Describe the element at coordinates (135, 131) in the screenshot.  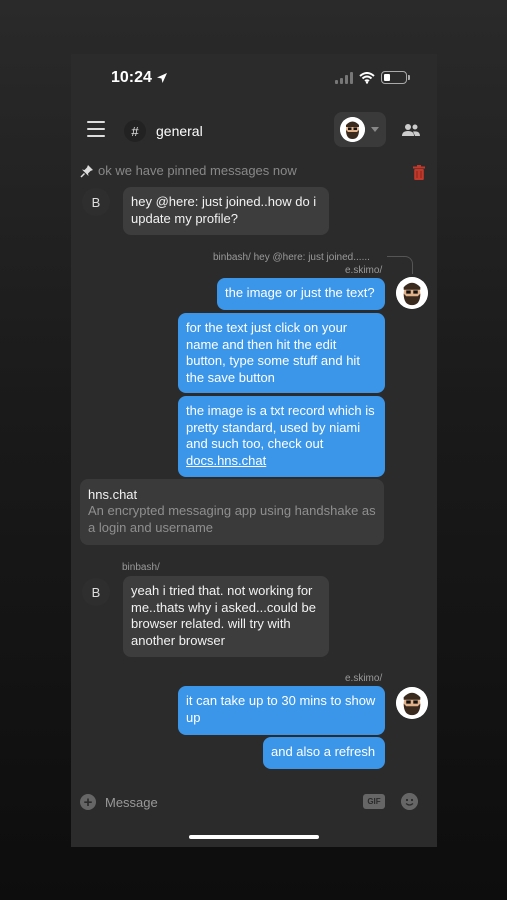
I see `channel-hash: #` at that location.